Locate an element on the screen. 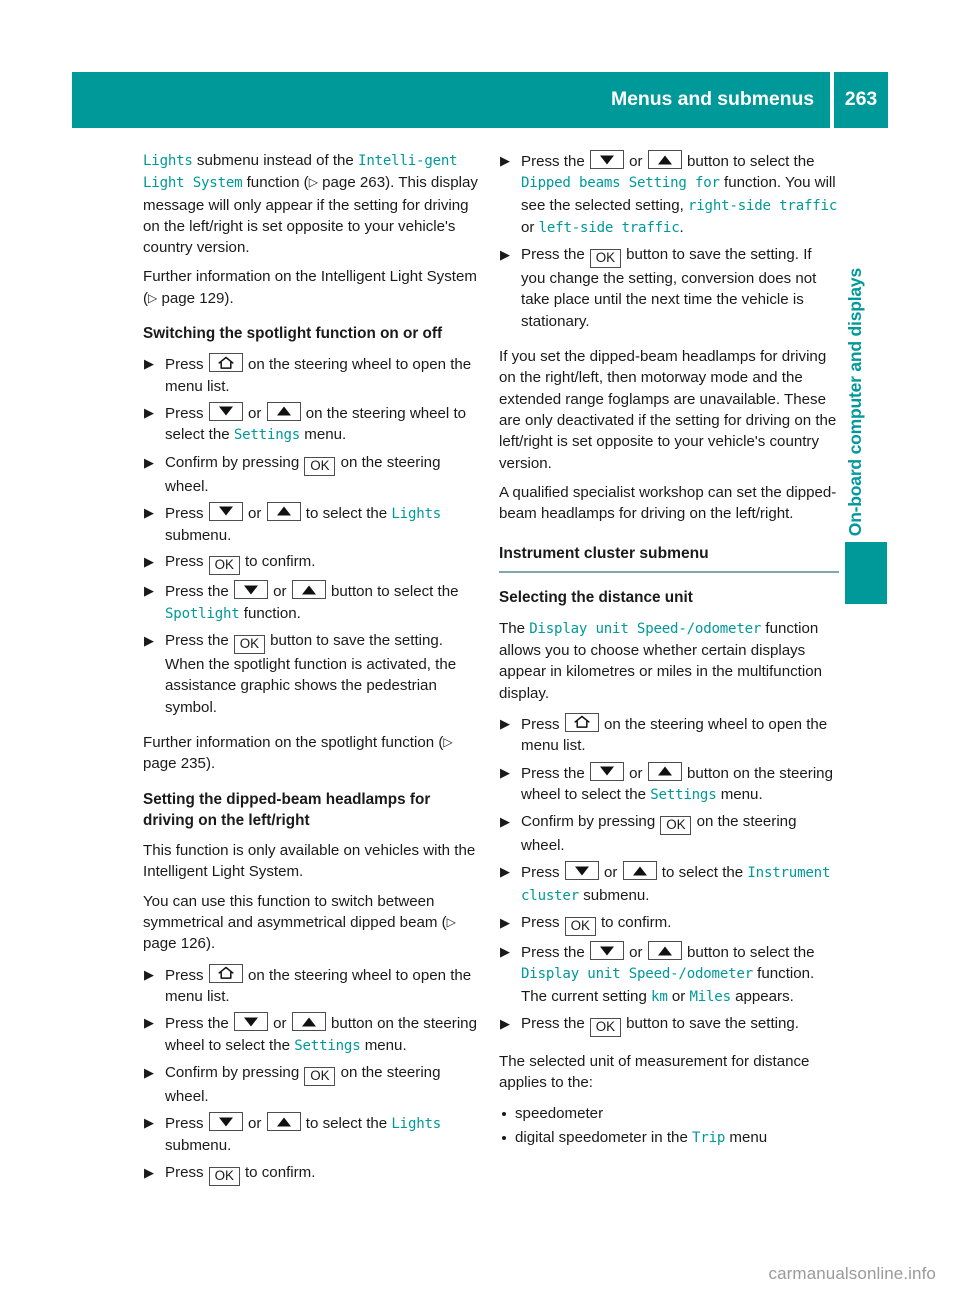 The width and height of the screenshot is (960, 1302). text-run: button to select the is located at coordinates (748, 161).